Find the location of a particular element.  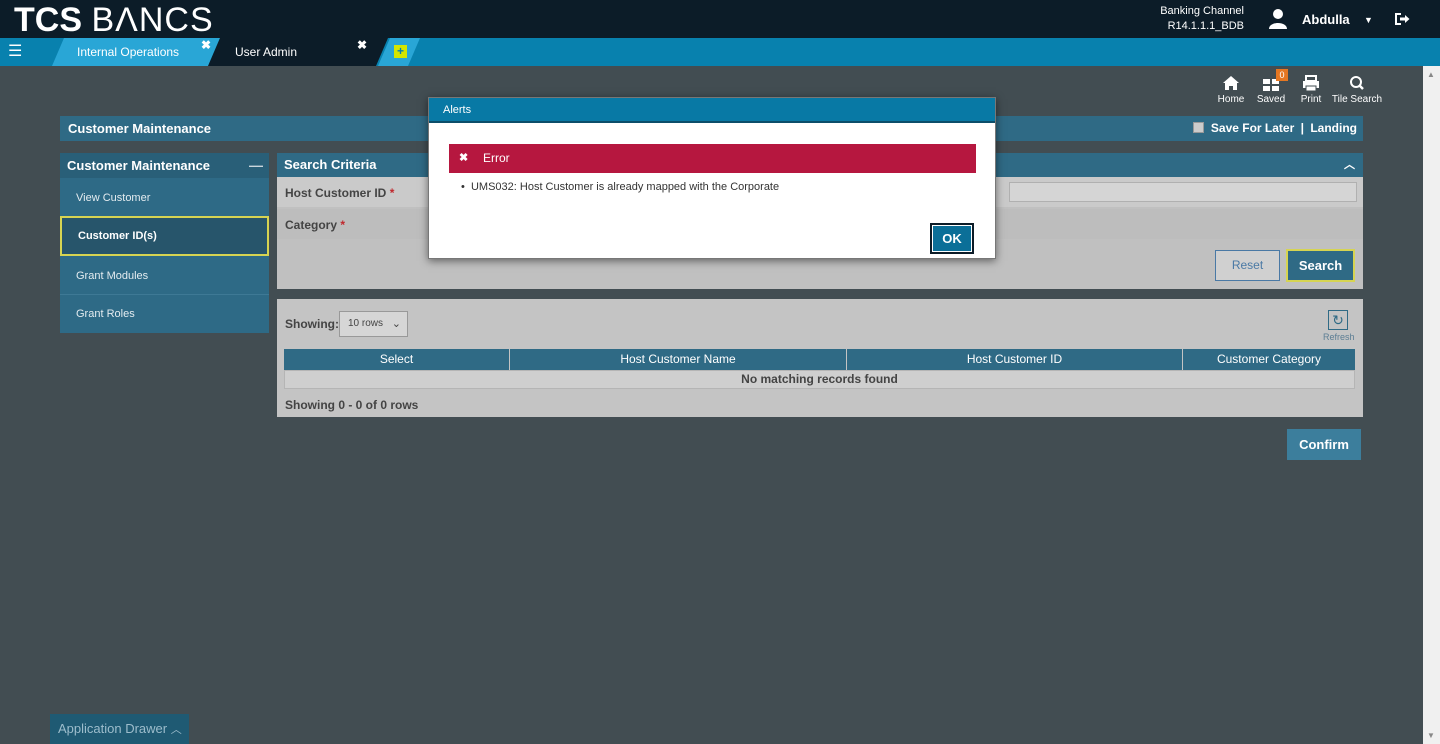

channel-info: Banking Channel R14.1.1.1_BDB is located at coordinates (1192, 19).